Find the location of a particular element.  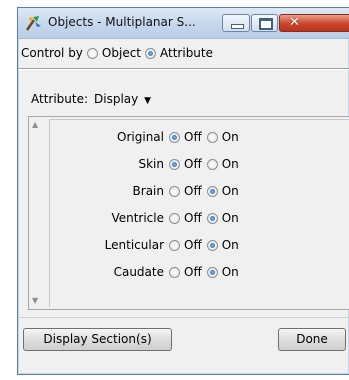

object-name: Caudate is located at coordinates (138, 272).